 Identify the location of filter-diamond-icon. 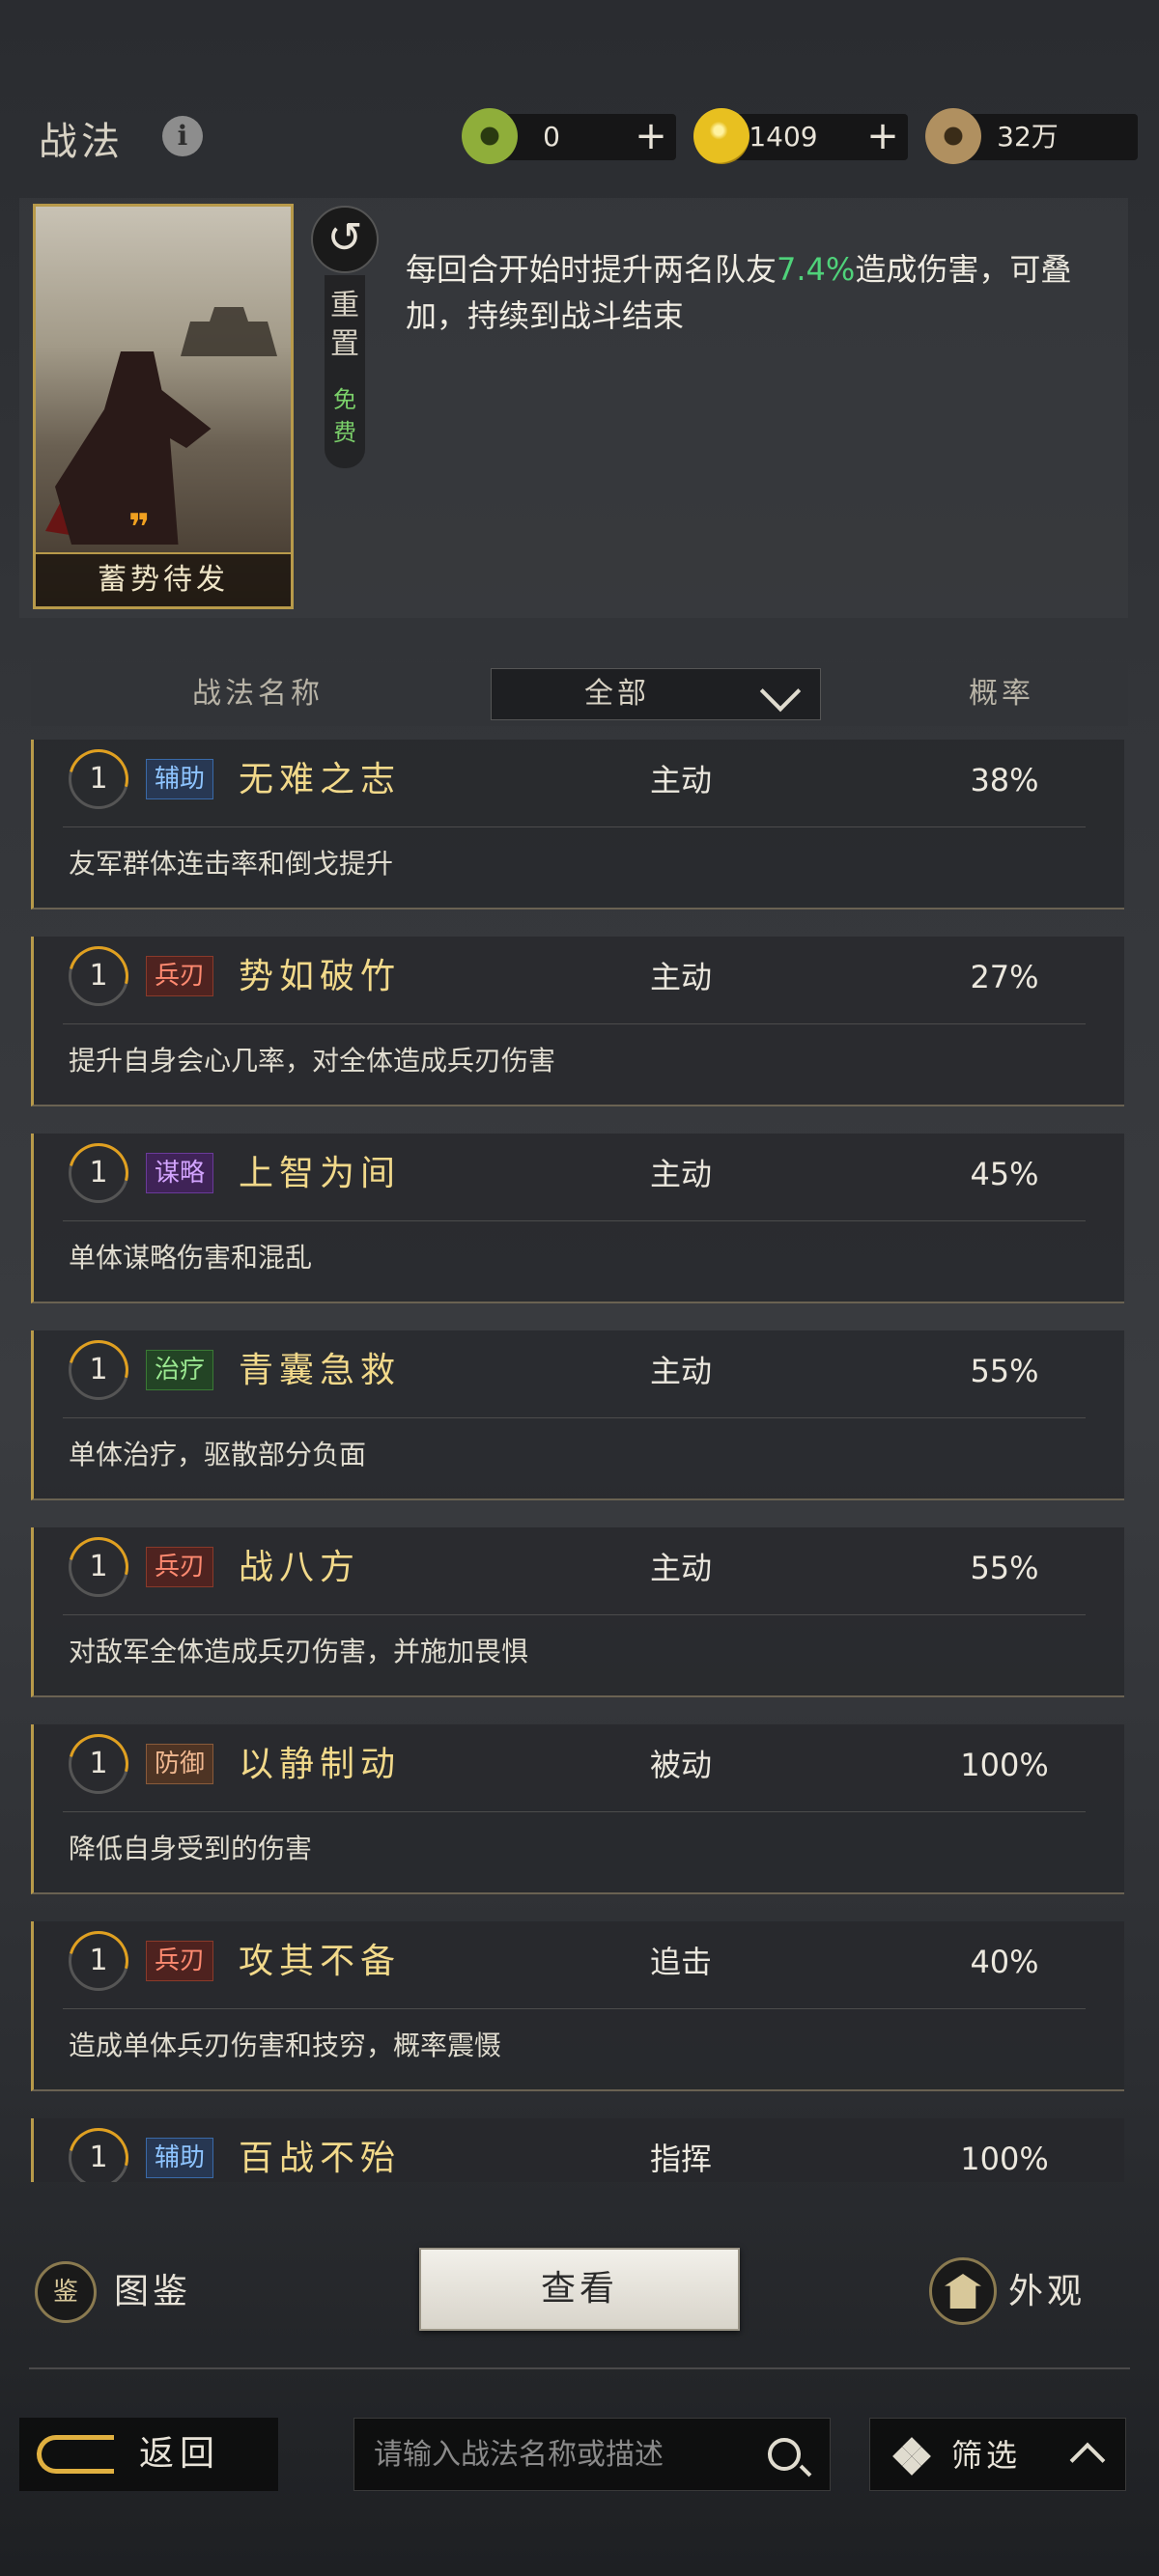
(911, 2457).